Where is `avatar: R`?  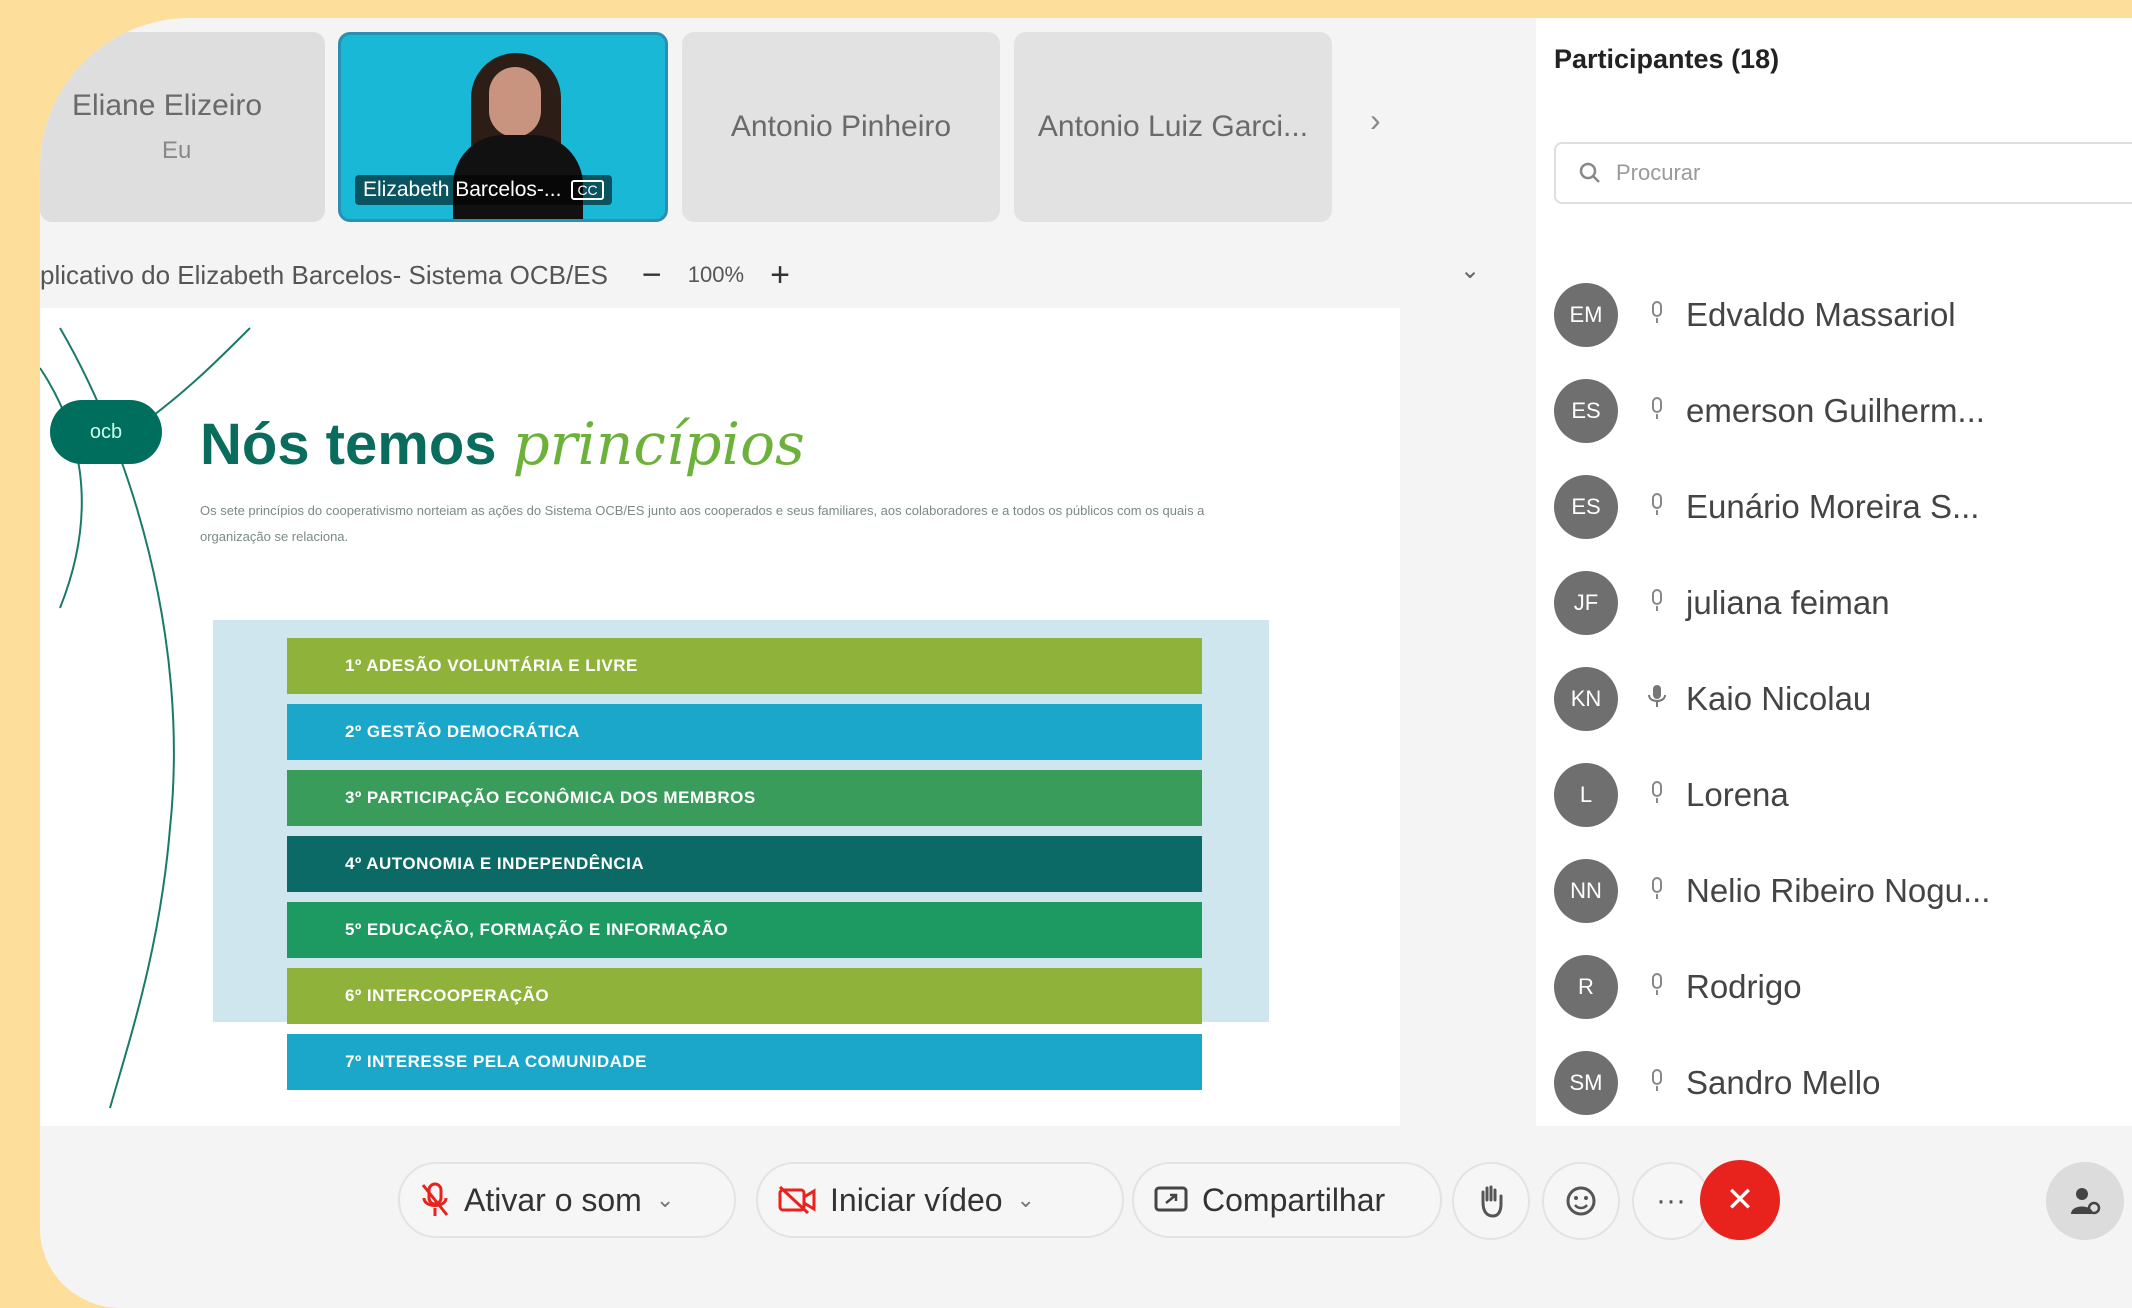 avatar: R is located at coordinates (1586, 987).